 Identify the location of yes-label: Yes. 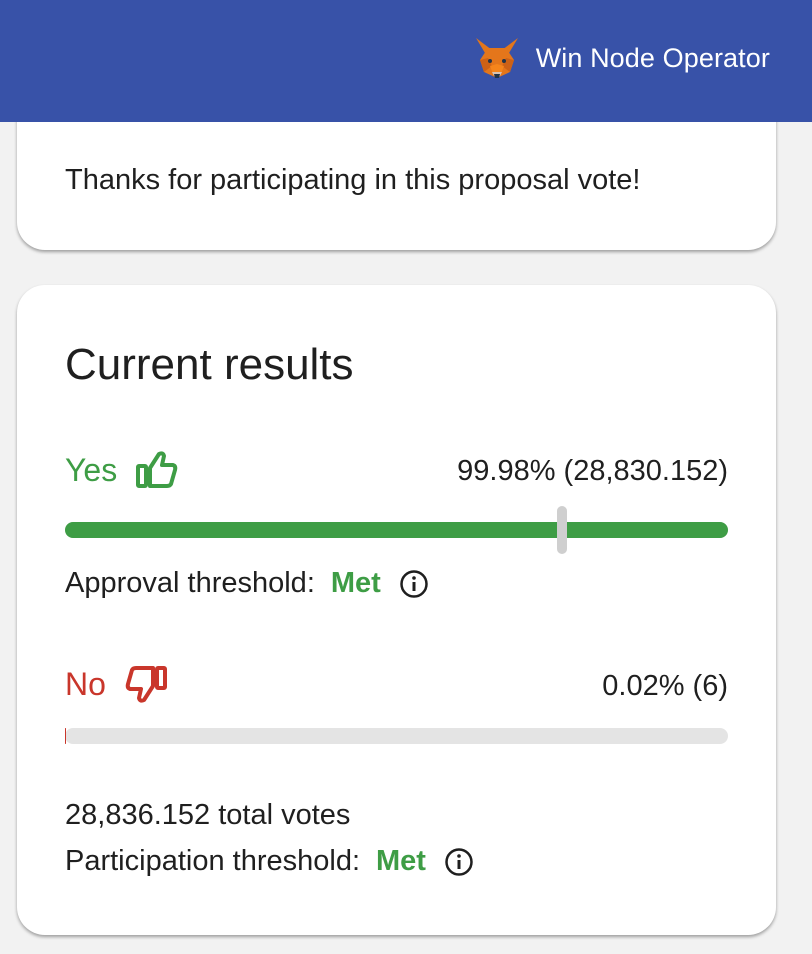
(91, 469).